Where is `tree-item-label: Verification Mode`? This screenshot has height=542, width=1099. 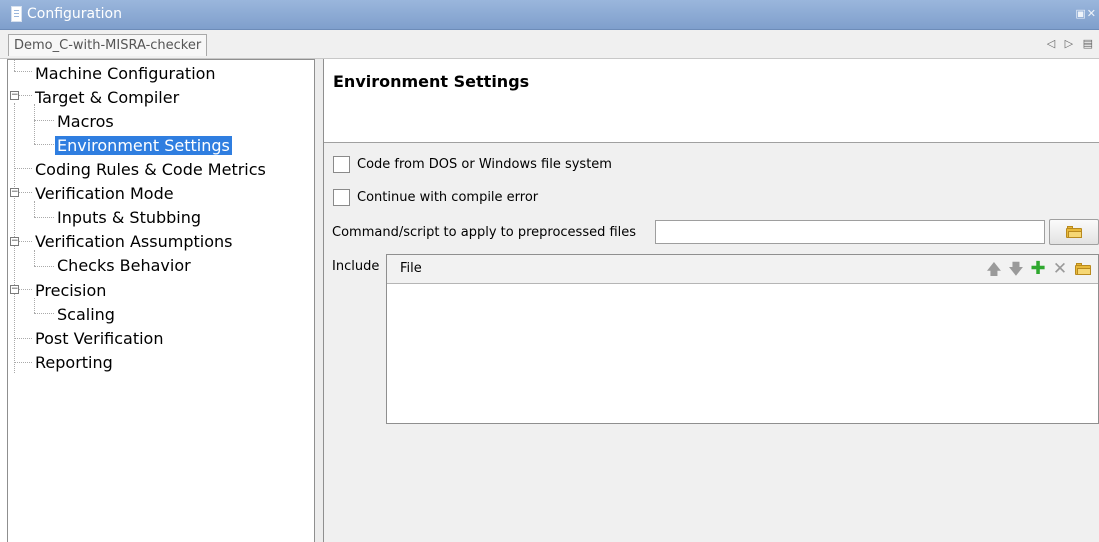
tree-item-label: Verification Mode is located at coordinates (104, 193).